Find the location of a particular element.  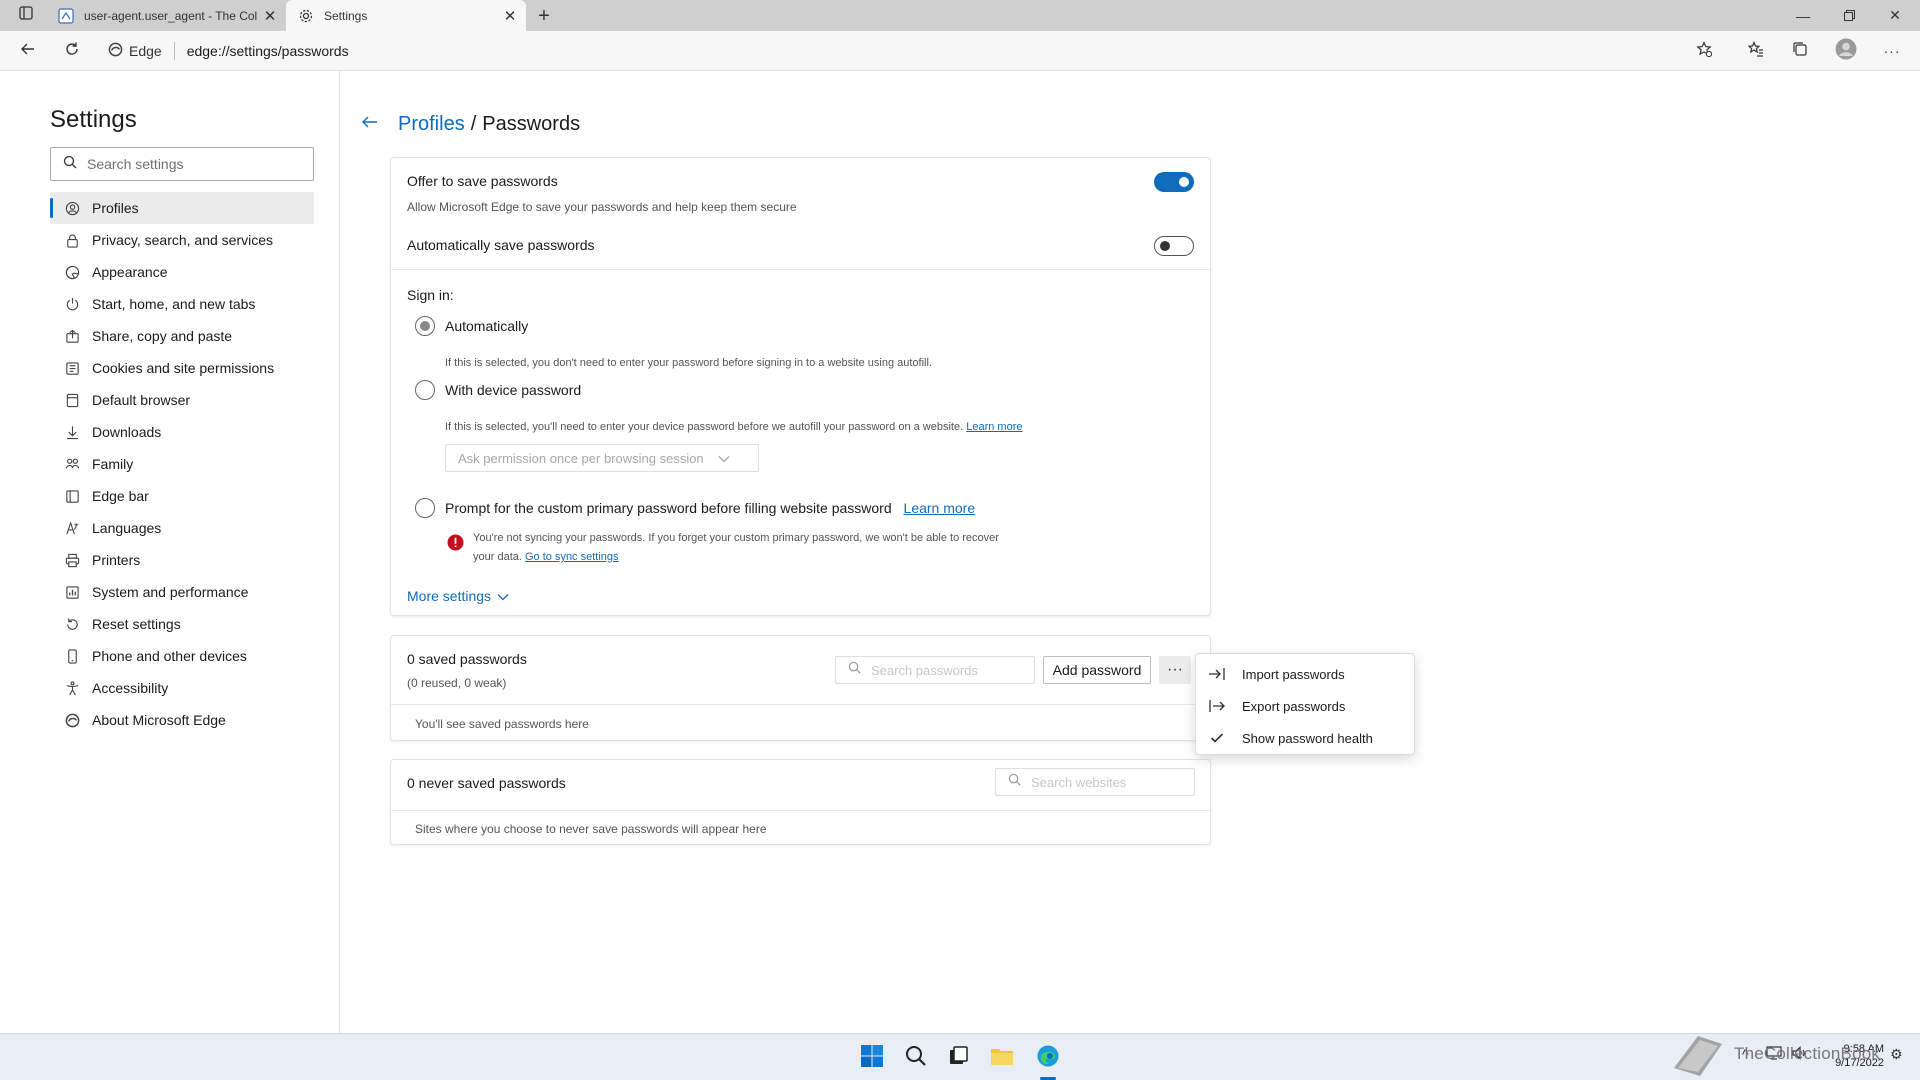

start-button is located at coordinates (872, 1058).